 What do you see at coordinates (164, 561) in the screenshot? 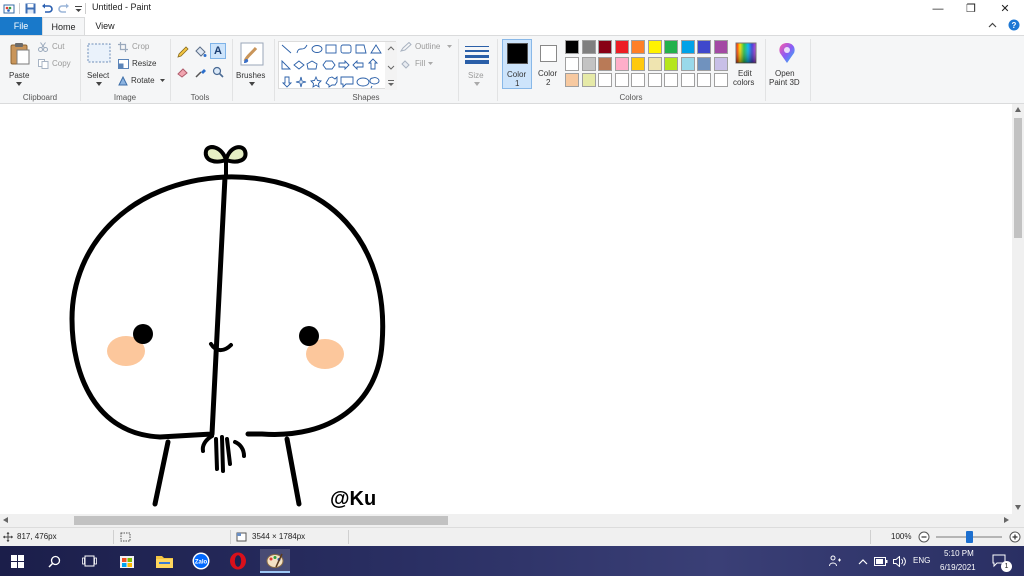
I see `file-explorer-icon` at bounding box center [164, 561].